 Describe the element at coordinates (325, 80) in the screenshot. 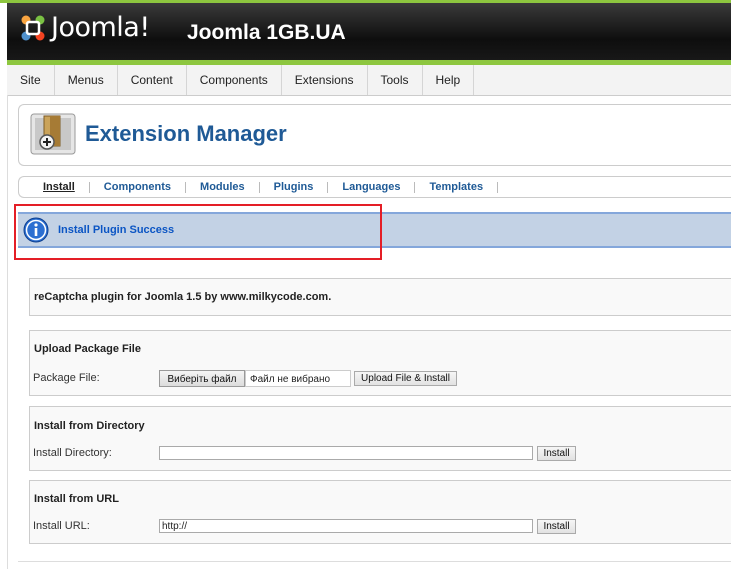

I see `menu-item-extensions: Extensions` at that location.